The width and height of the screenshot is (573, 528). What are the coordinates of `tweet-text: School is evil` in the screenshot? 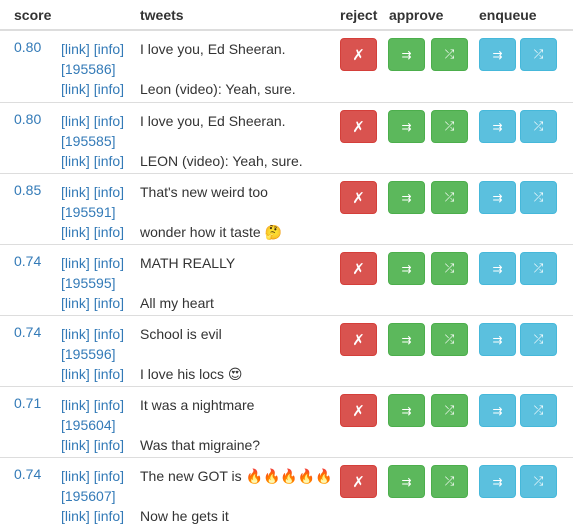 It's located at (181, 334).